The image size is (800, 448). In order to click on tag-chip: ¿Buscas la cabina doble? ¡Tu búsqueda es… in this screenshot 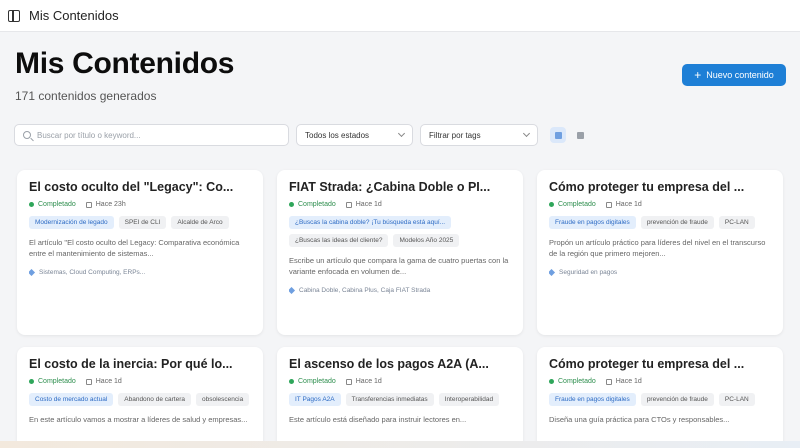, I will do `click(370, 222)`.